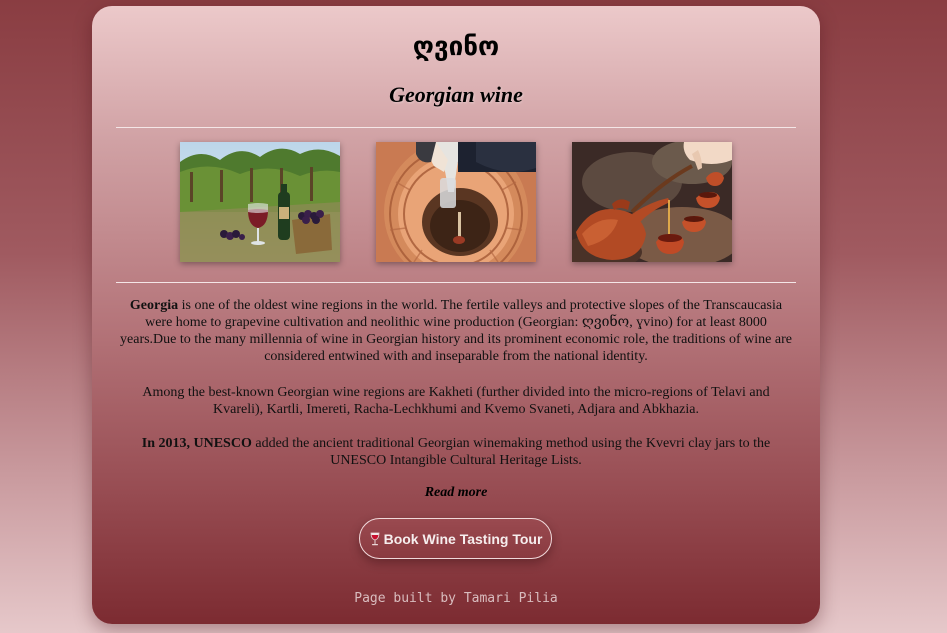  Describe the element at coordinates (154, 305) in the screenshot. I see `georgia-highlight: Georgia` at that location.